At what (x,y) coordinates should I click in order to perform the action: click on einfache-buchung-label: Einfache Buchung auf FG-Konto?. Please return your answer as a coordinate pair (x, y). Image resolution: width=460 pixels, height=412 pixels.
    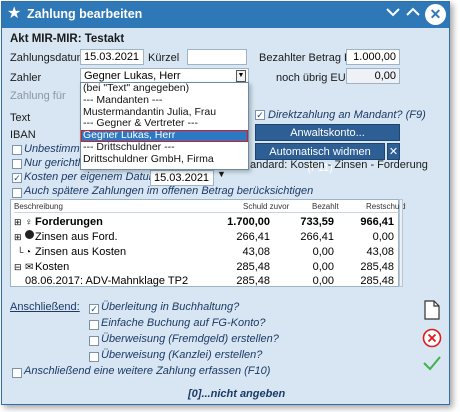
    Looking at the image, I should click on (183, 323).